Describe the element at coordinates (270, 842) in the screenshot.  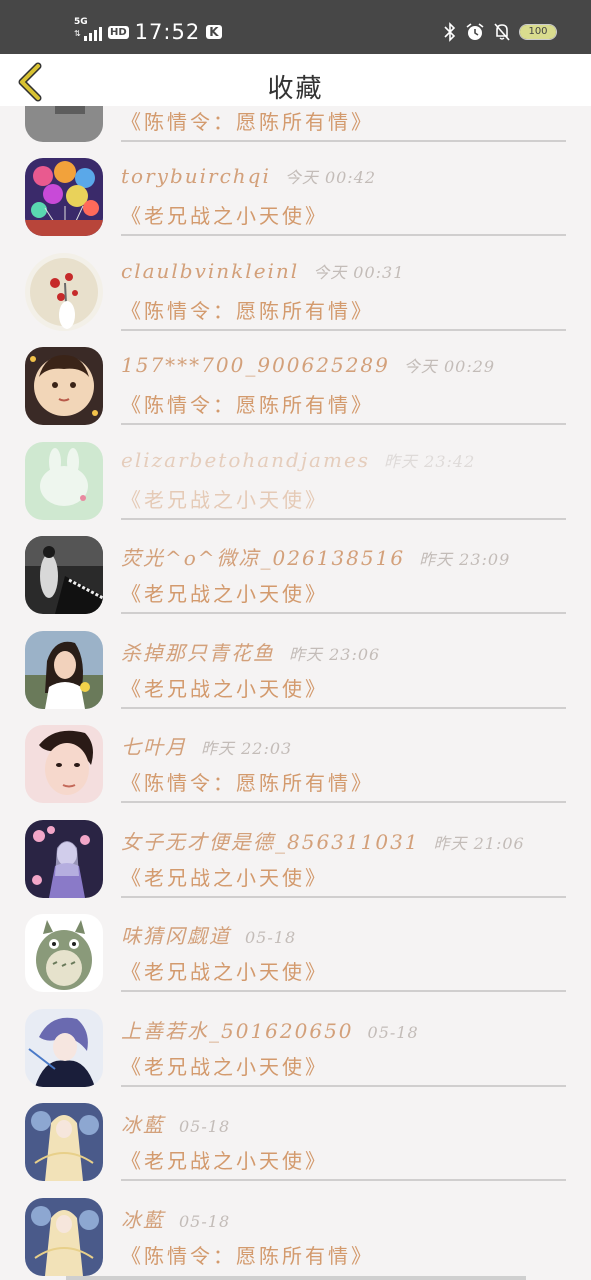
I see `username: 女子无才便是德_856311031` at that location.